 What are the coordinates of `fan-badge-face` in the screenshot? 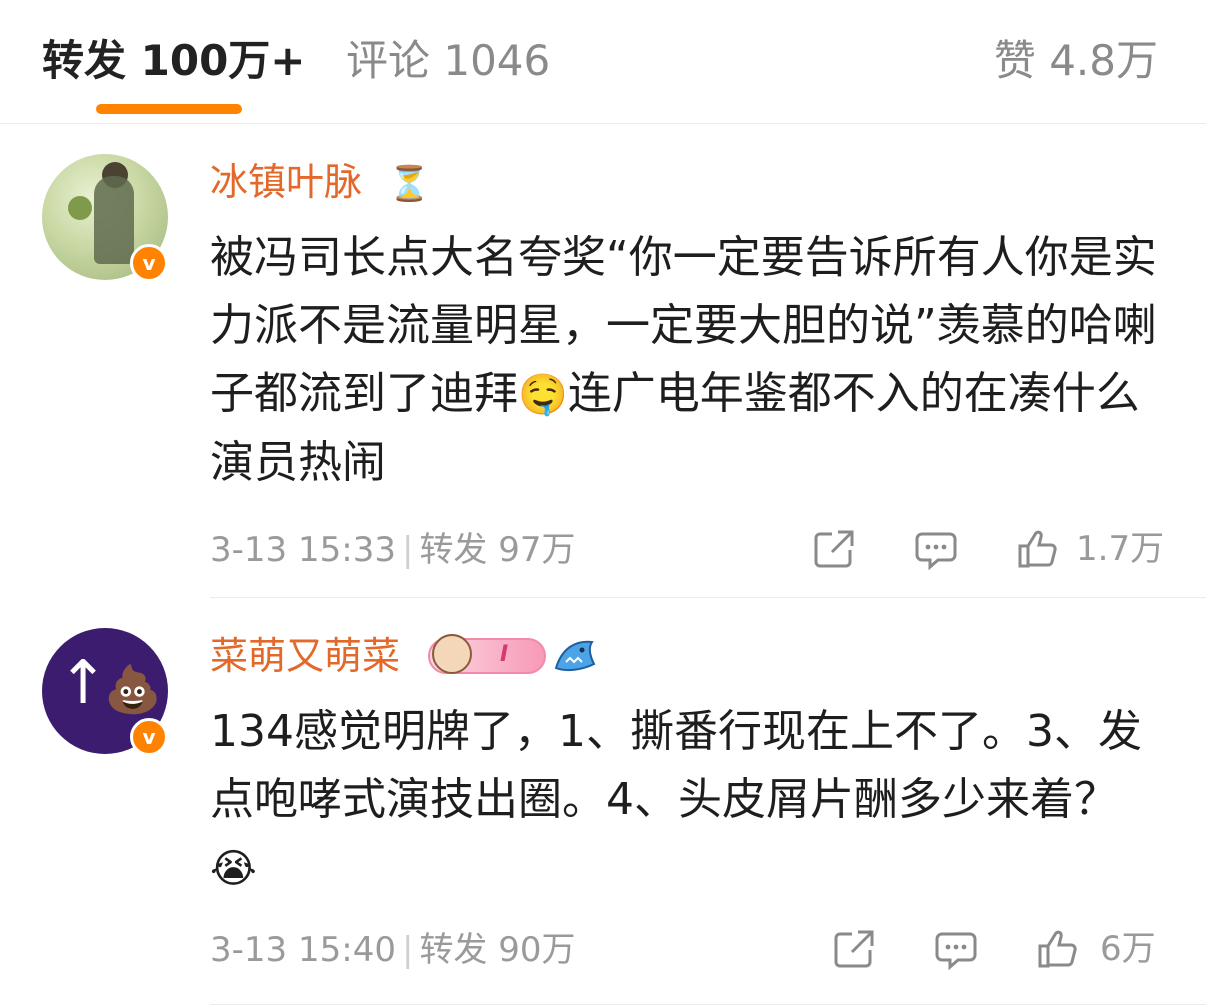 It's located at (452, 654).